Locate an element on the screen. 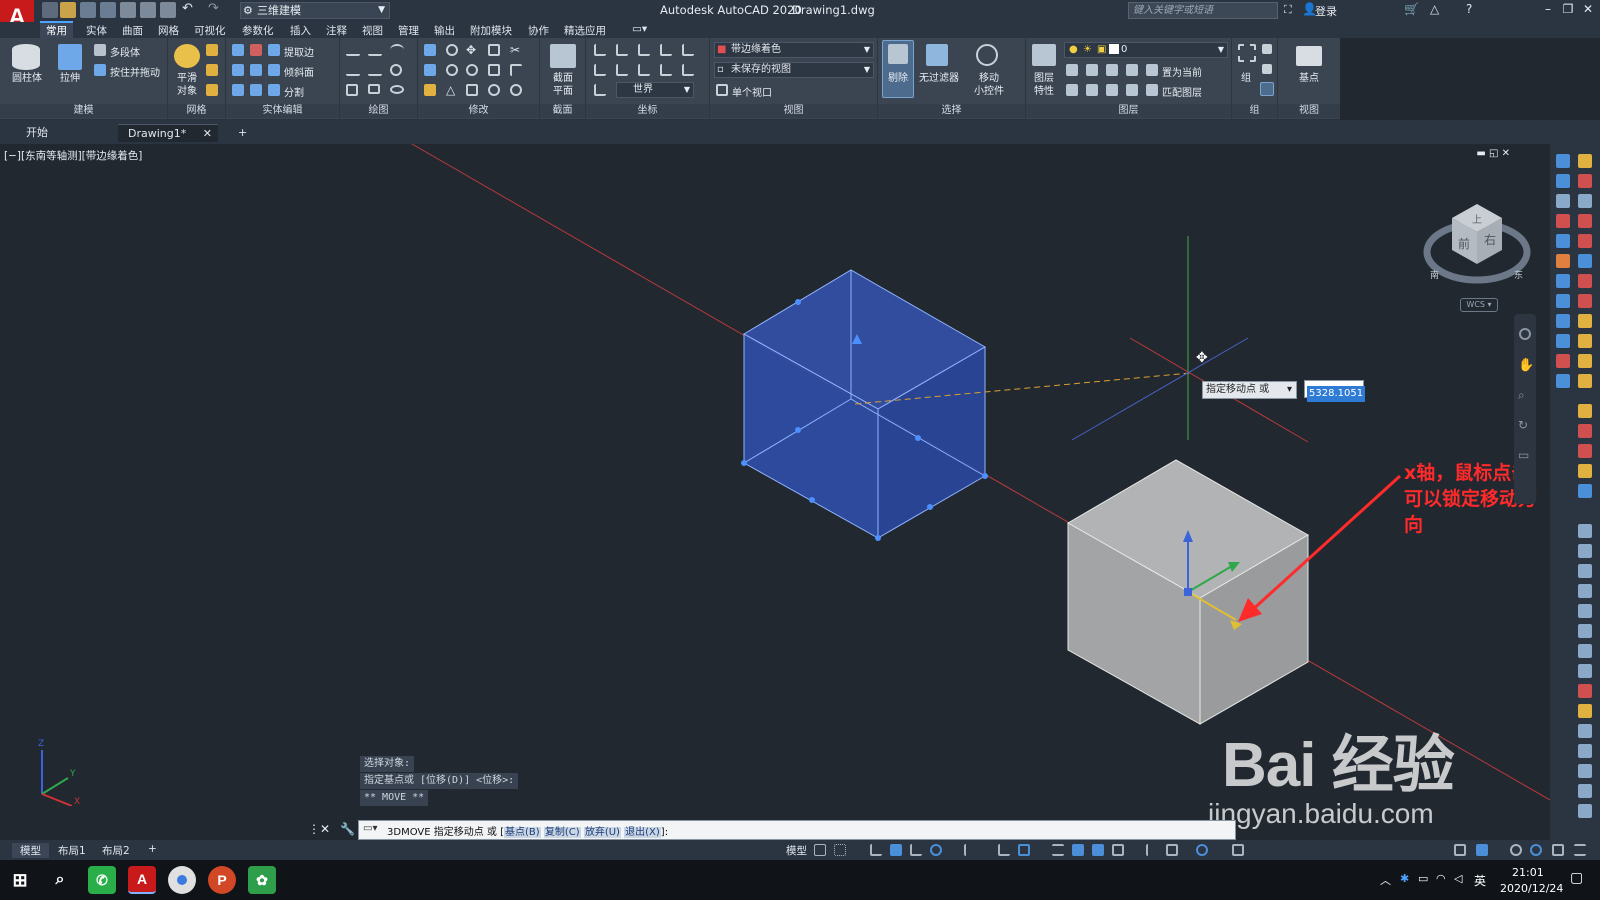  panel-title-selection: 选择 is located at coordinates (951, 111).